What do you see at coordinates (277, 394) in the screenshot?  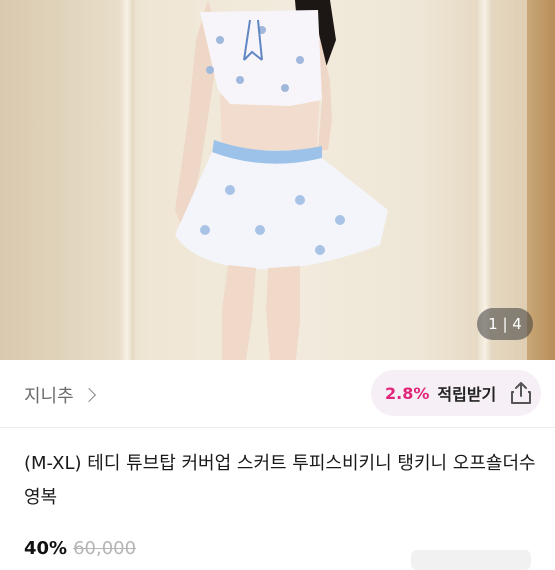 I see `shop-row: 지니추 2.8% 적립받기` at bounding box center [277, 394].